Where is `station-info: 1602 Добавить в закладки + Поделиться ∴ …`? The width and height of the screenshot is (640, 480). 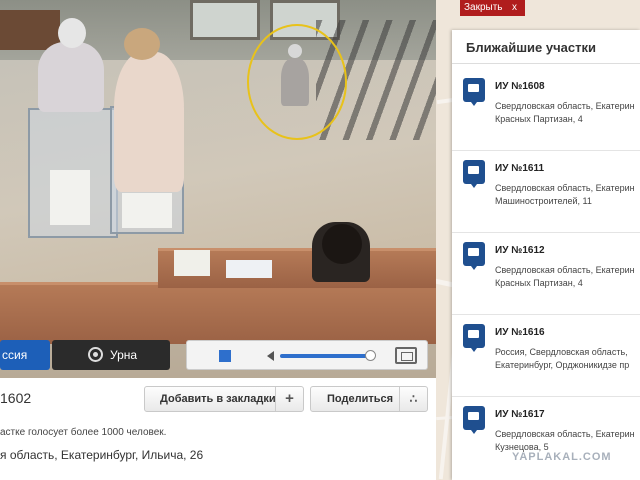
station-info: 1602 Добавить в закладки + Поделиться ∴ … is located at coordinates (218, 429).